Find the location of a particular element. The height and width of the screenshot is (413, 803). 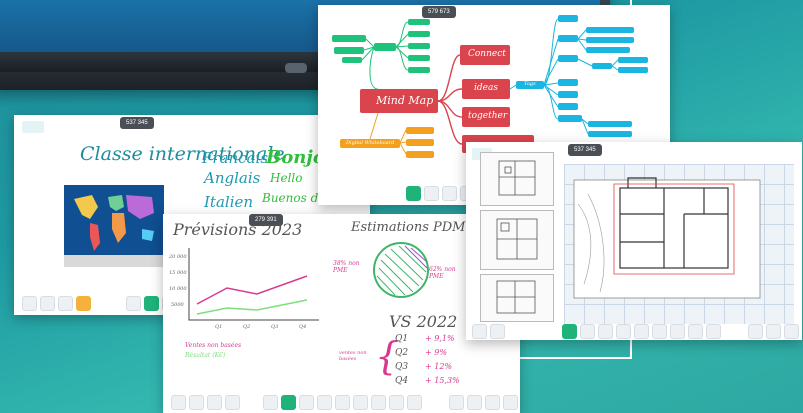

x-tick: Q3 is located at coordinates (275, 327).